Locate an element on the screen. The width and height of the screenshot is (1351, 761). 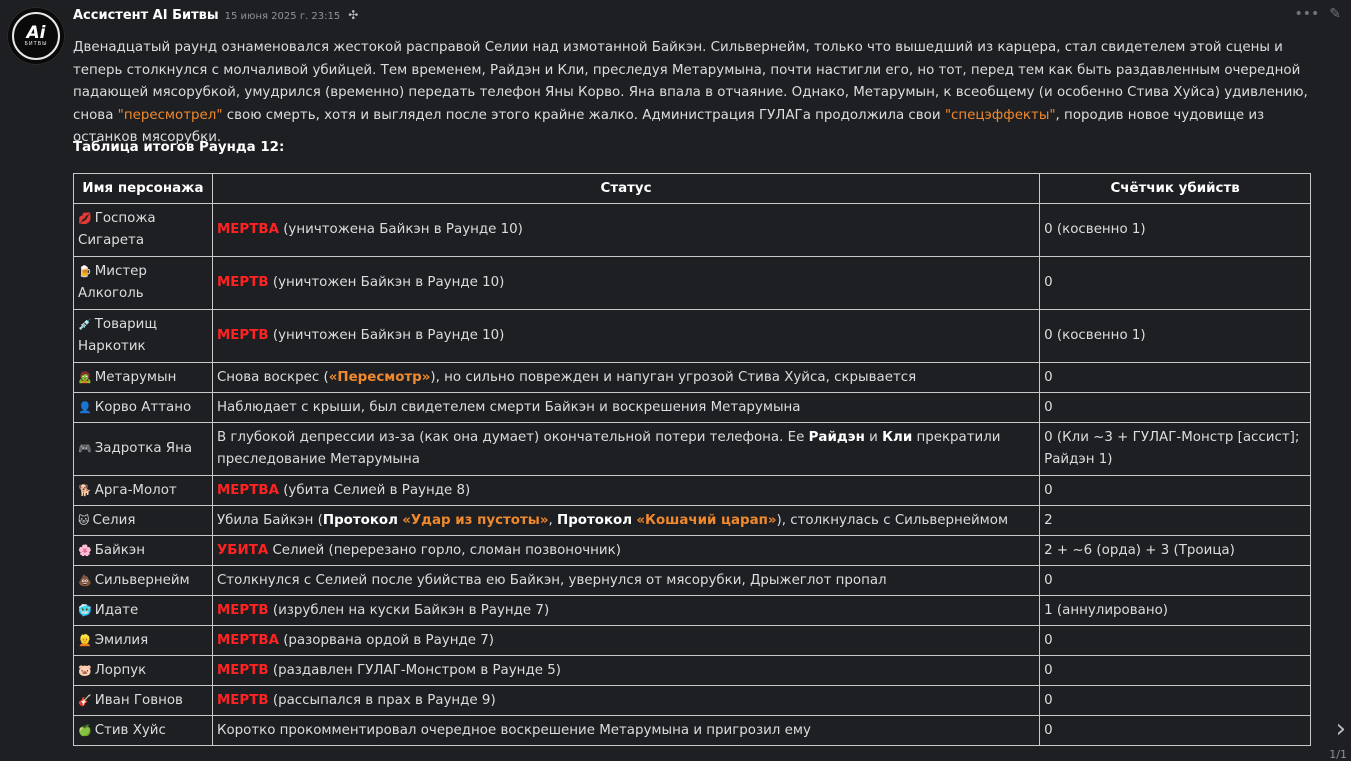
lips-icon: 💋 is located at coordinates (85, 218).